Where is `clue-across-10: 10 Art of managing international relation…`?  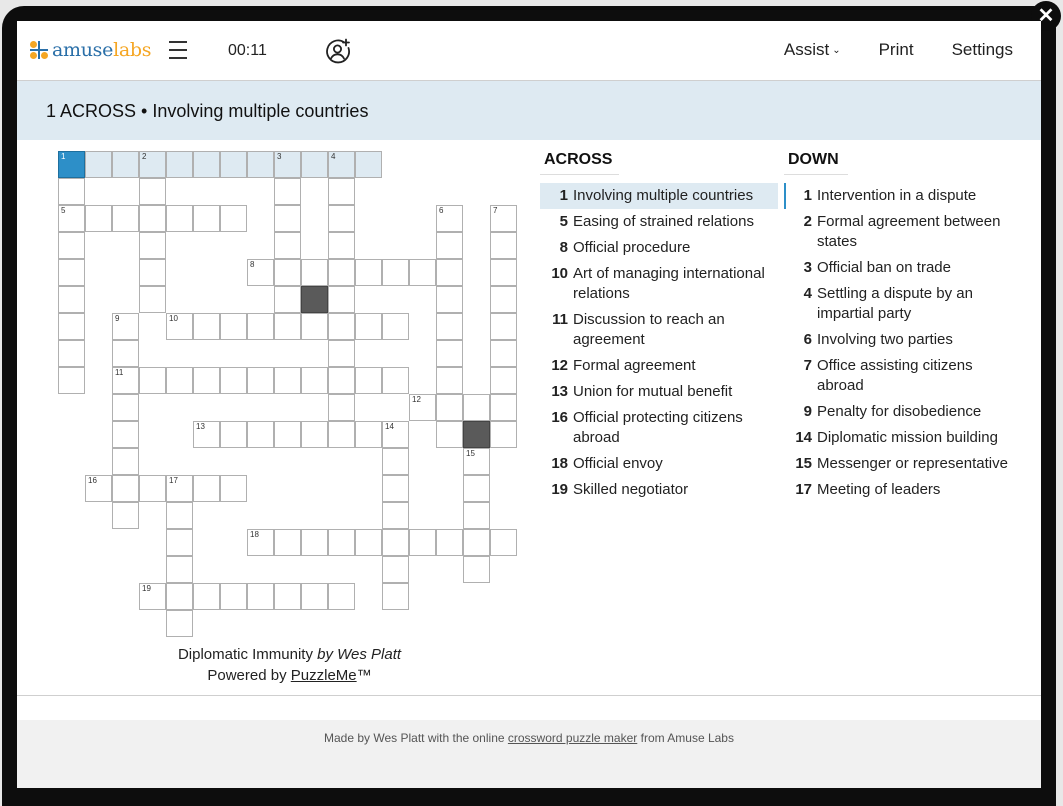
clue-across-10: 10 Art of managing international relation… is located at coordinates (659, 284).